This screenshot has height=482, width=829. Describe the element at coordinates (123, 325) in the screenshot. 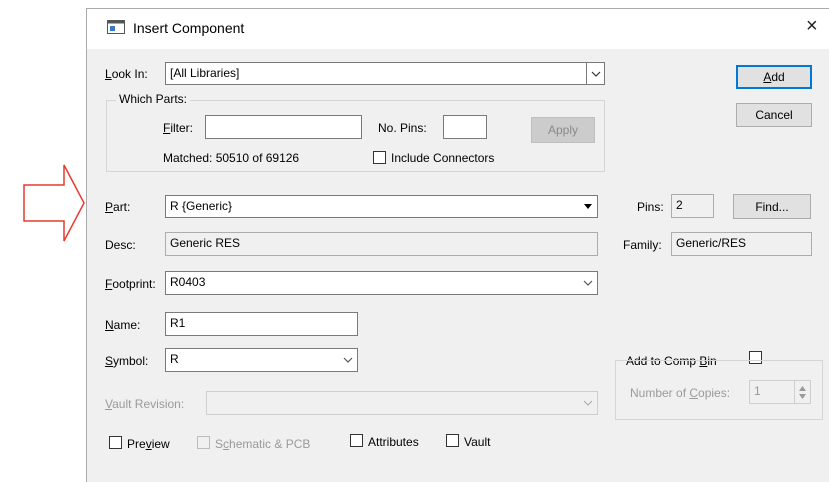

I see `name-label: Name:` at that location.